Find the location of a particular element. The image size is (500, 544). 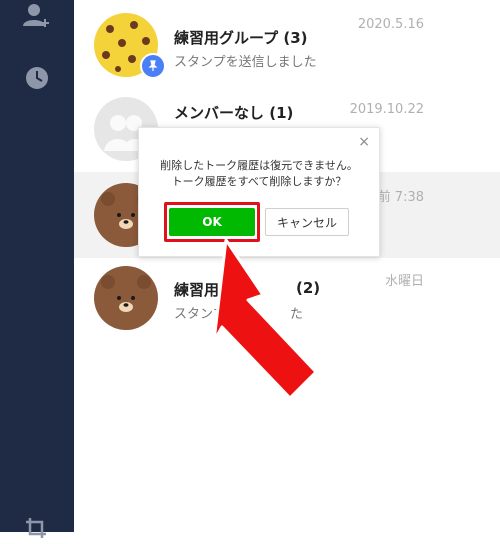

ok-button: OK is located at coordinates (212, 222).